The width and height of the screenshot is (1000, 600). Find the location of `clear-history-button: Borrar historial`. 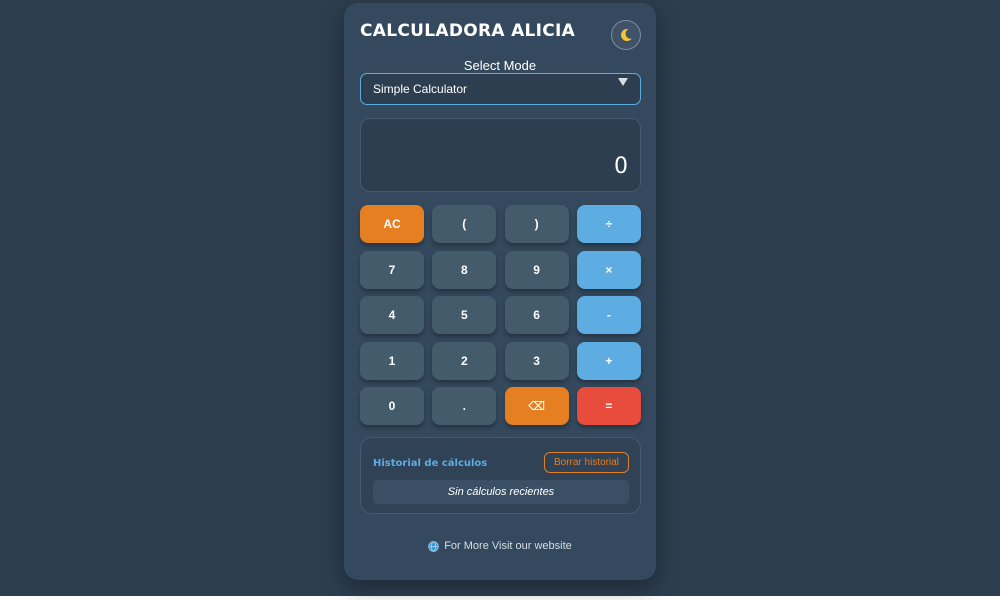

clear-history-button: Borrar historial is located at coordinates (586, 462).